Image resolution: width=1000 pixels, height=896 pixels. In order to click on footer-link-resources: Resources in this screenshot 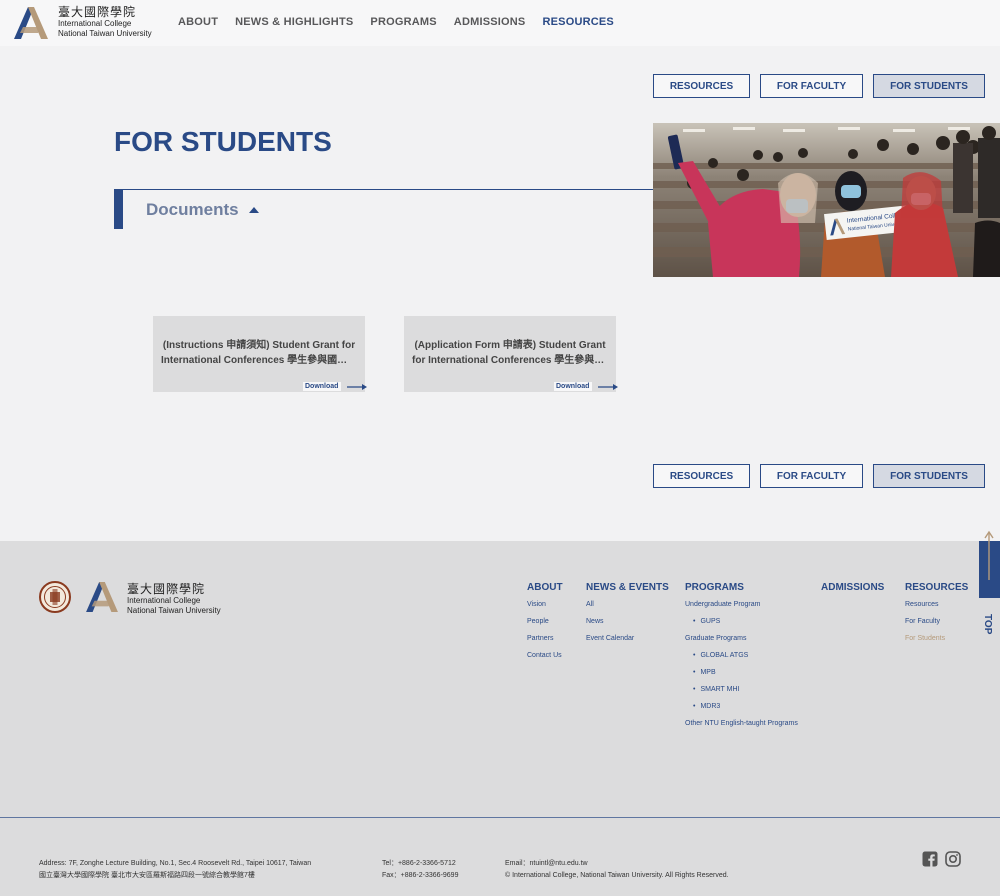, I will do `click(936, 607)`.